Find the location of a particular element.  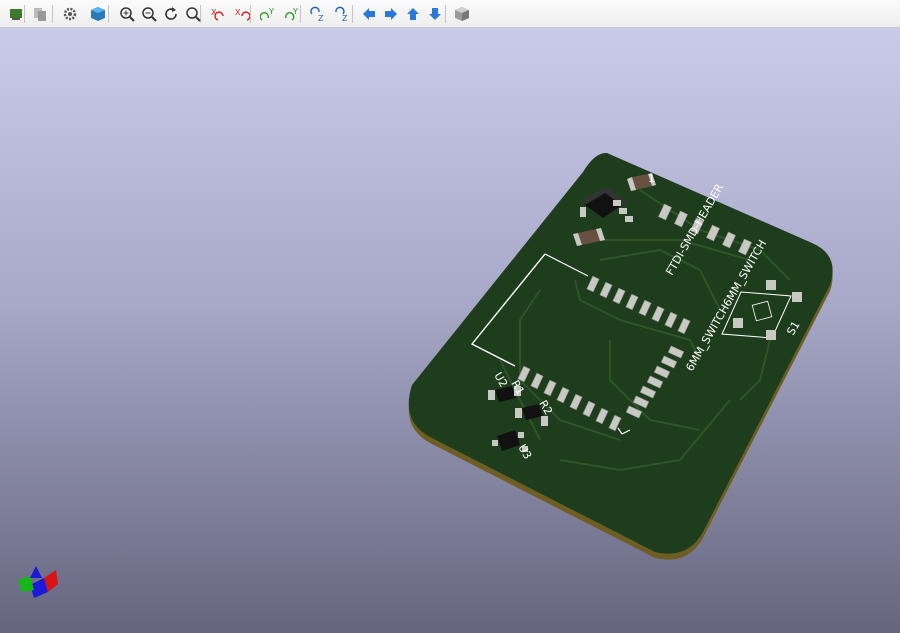

rotate-z-ccw-icon: Z is located at coordinates (341, 14).